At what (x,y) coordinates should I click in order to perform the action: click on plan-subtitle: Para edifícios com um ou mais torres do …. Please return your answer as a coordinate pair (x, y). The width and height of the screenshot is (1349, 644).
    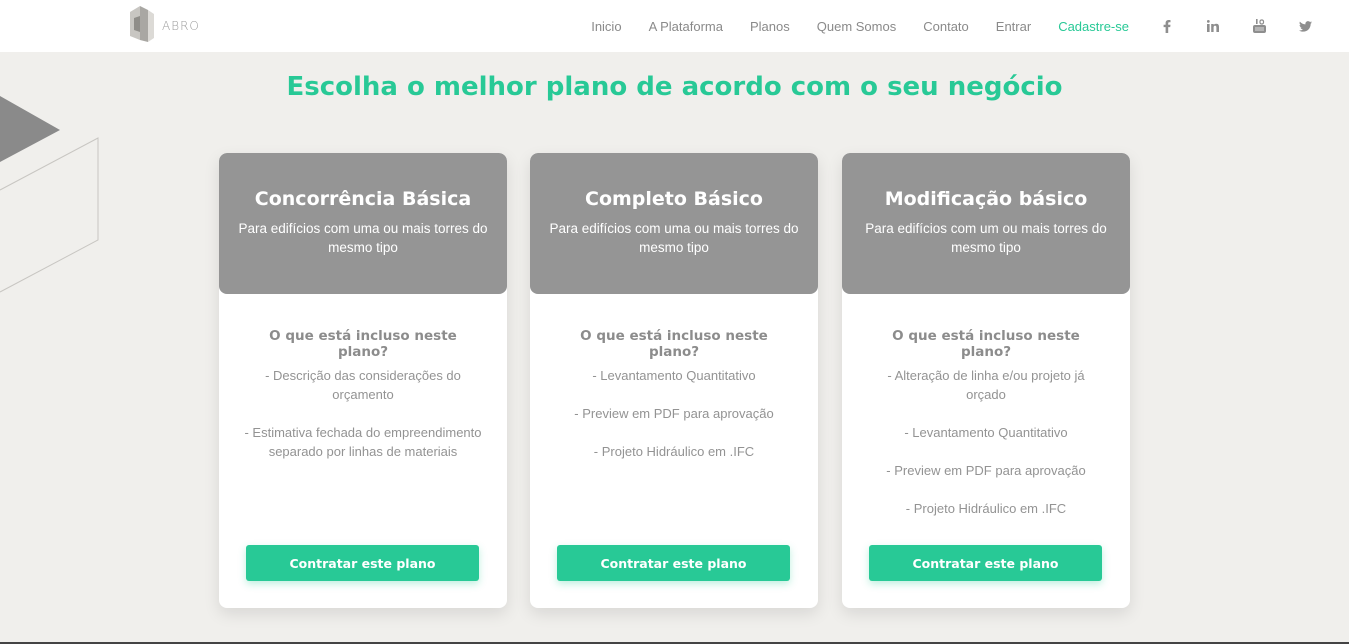
    Looking at the image, I should click on (986, 238).